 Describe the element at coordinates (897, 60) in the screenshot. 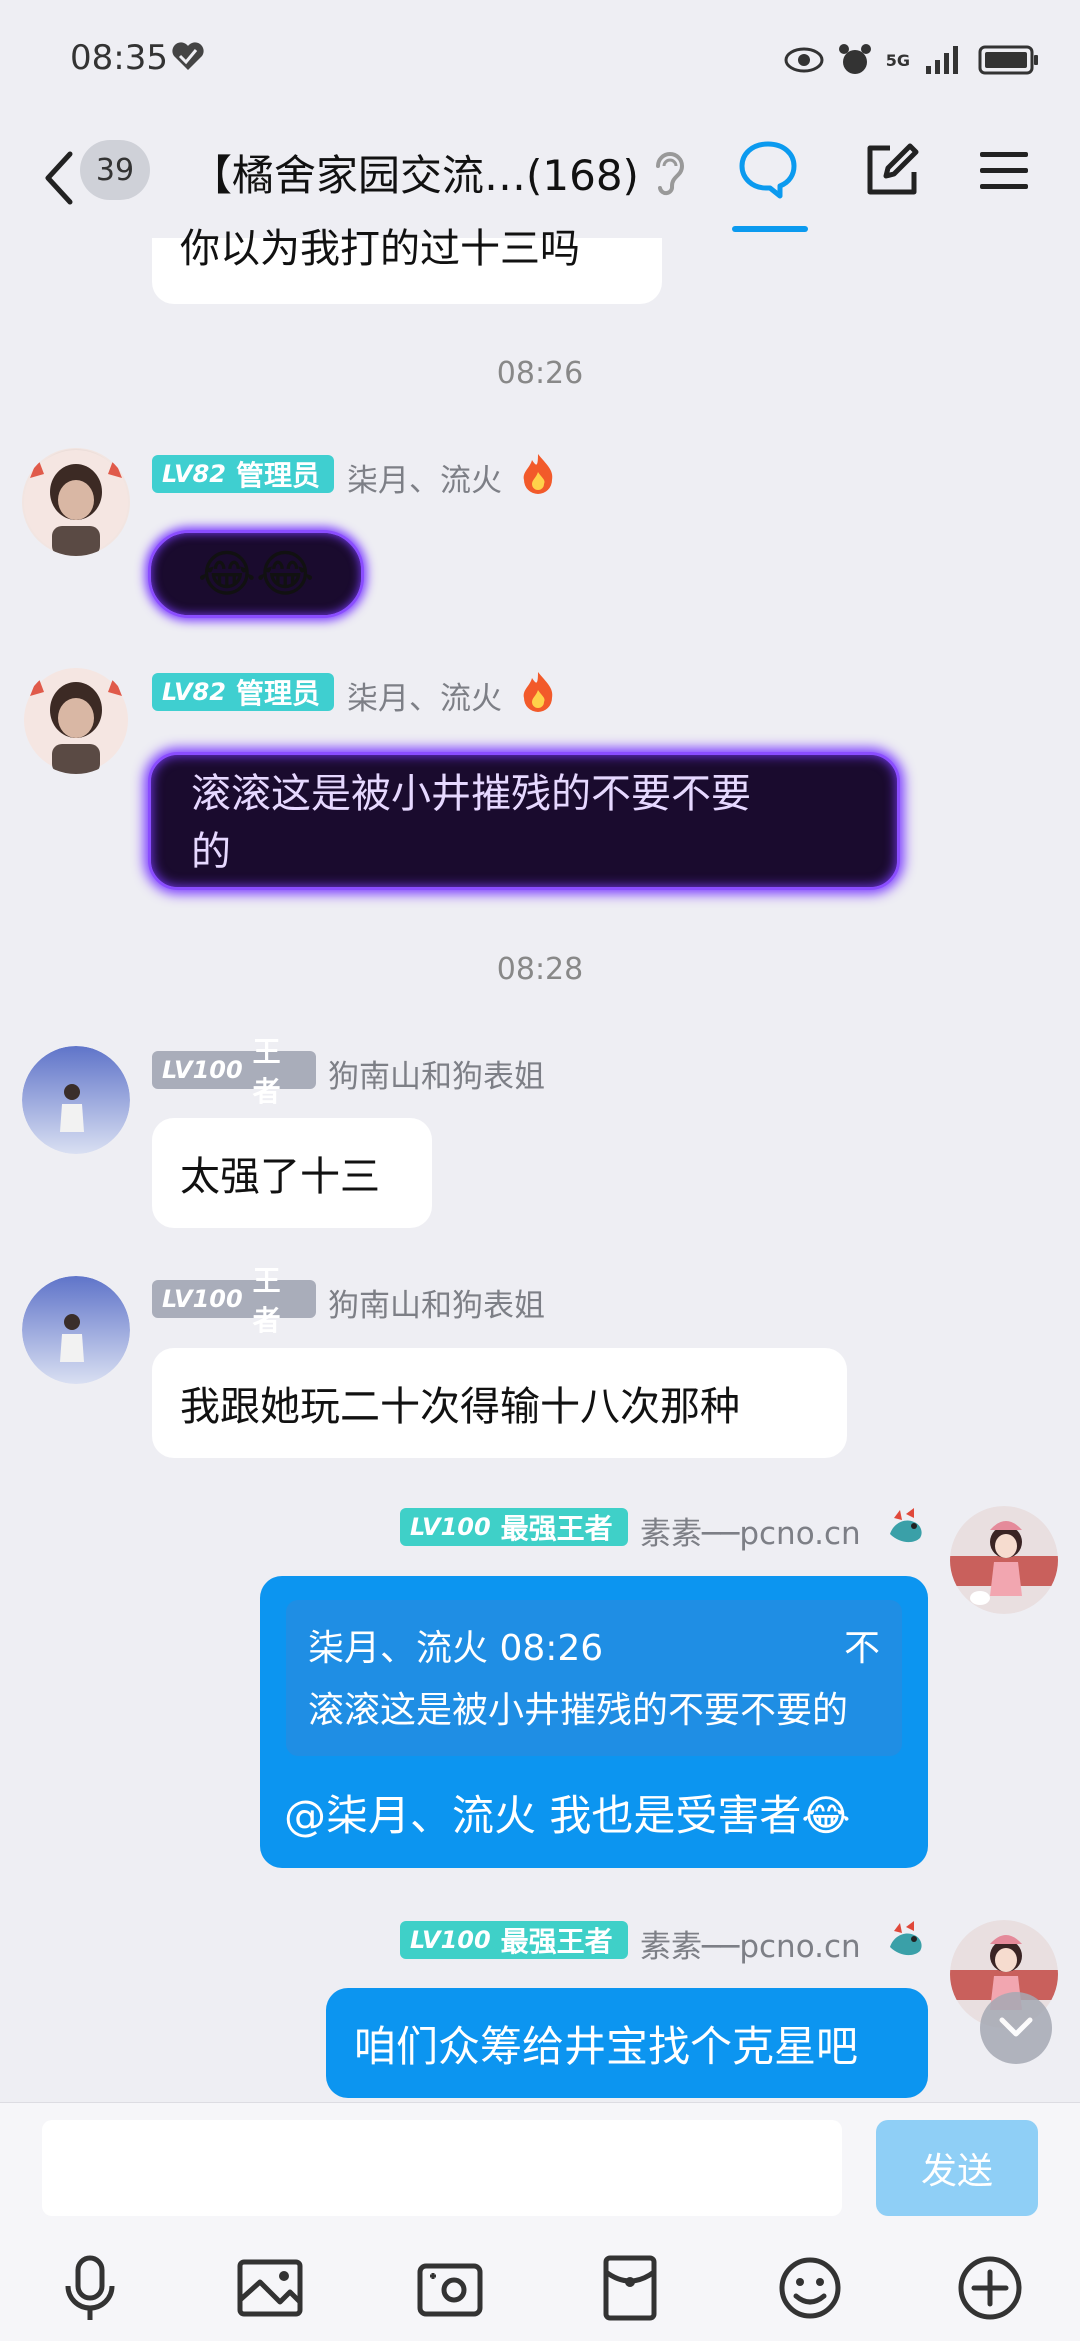

I see `network-label: 5G` at that location.